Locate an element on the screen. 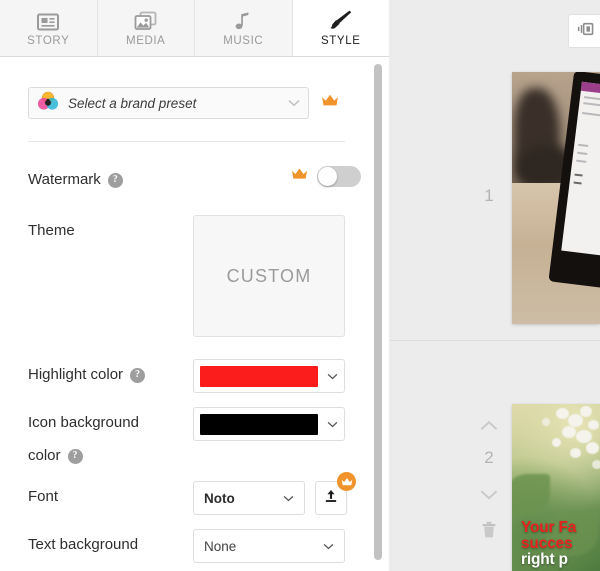 This screenshot has height=571, width=600. panel-layout-toggle-button is located at coordinates (584, 31).